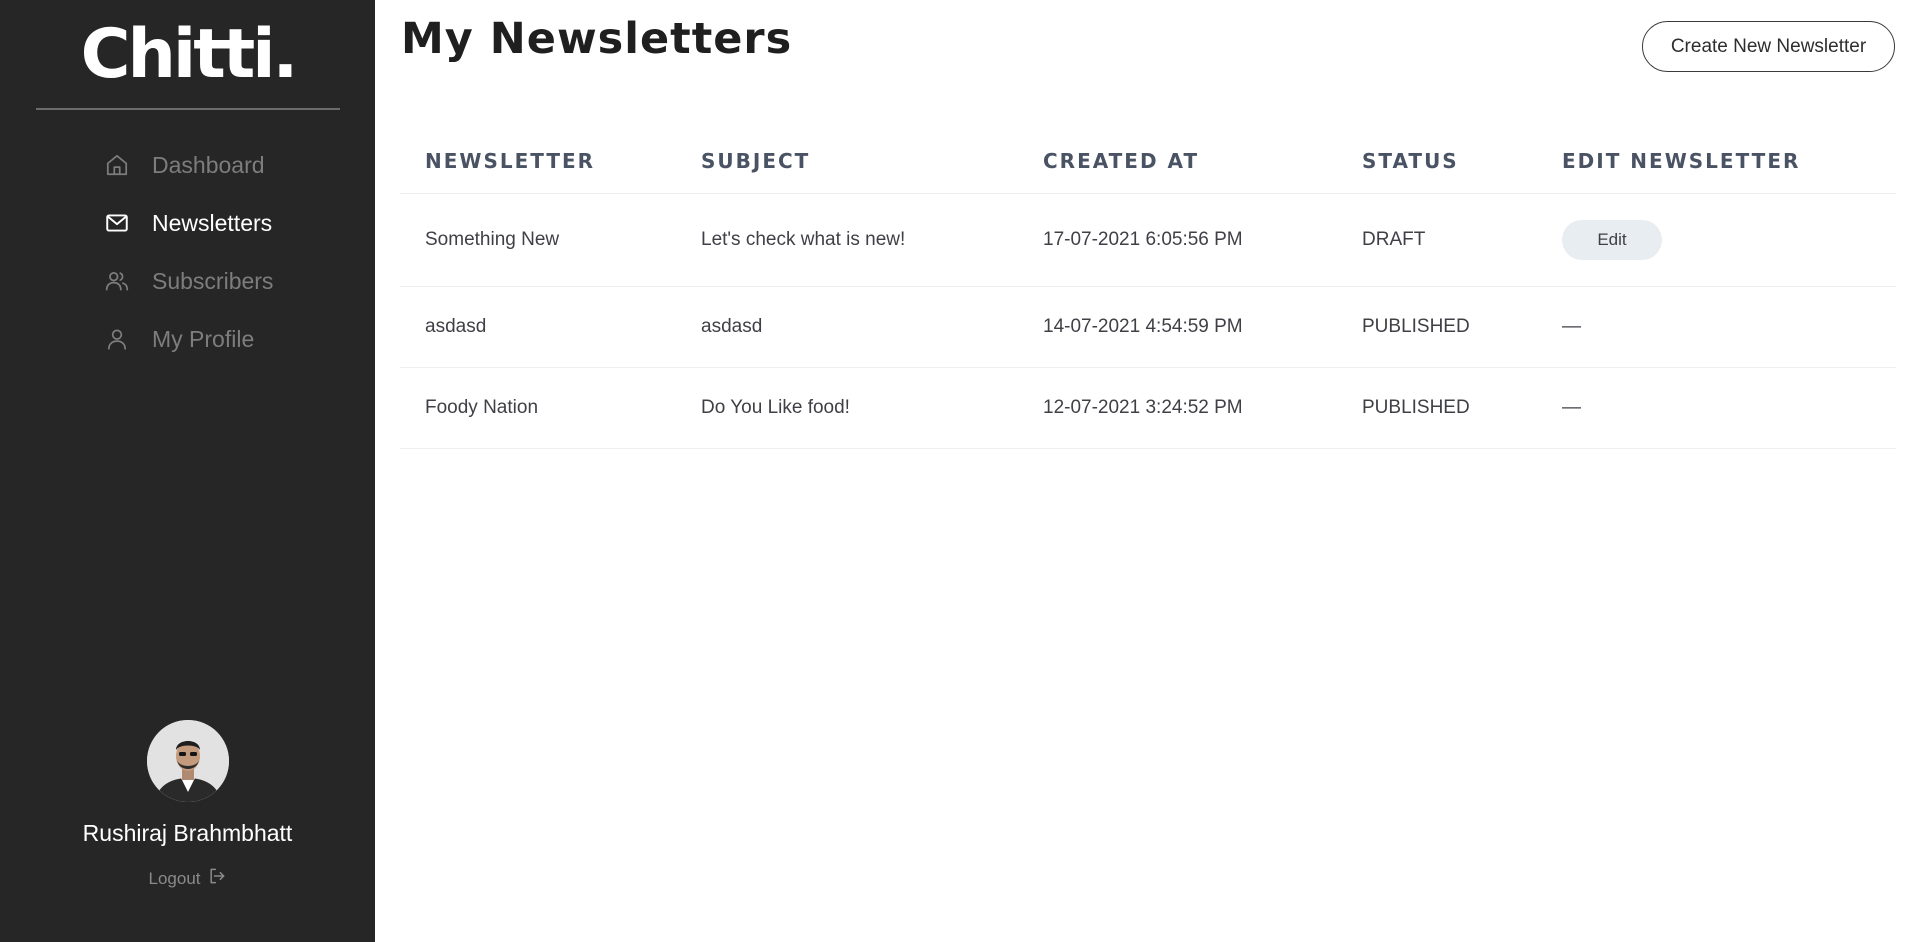  What do you see at coordinates (510, 160) in the screenshot?
I see `column-header-newsletter: NEWSLETTER` at bounding box center [510, 160].